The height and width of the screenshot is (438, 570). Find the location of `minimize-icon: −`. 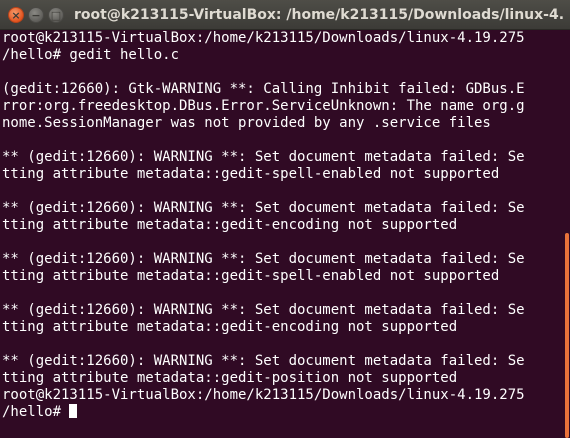

minimize-icon: − is located at coordinates (36, 15).